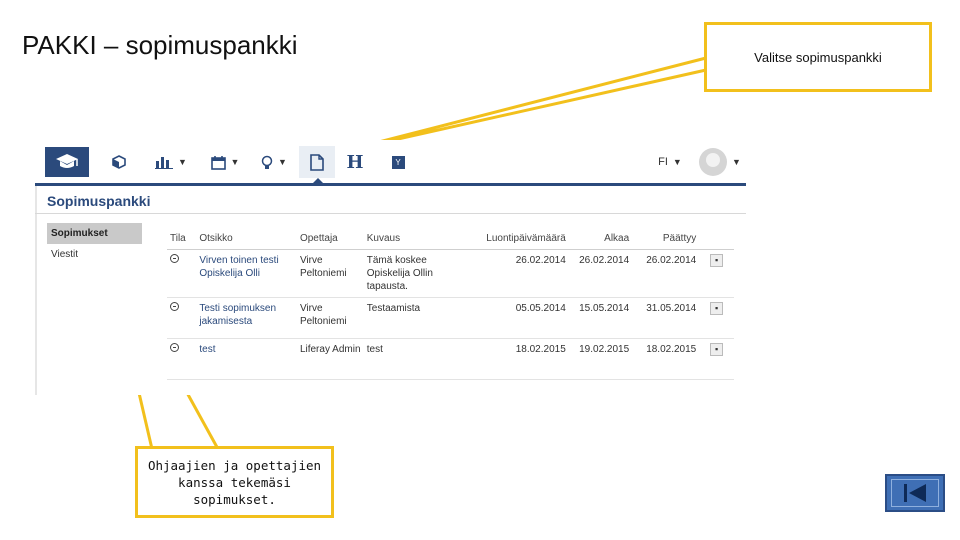 The width and height of the screenshot is (960, 540). Describe the element at coordinates (94, 233) in the screenshot. I see `sidebar-item-sopimukset: Sopimukset` at that location.